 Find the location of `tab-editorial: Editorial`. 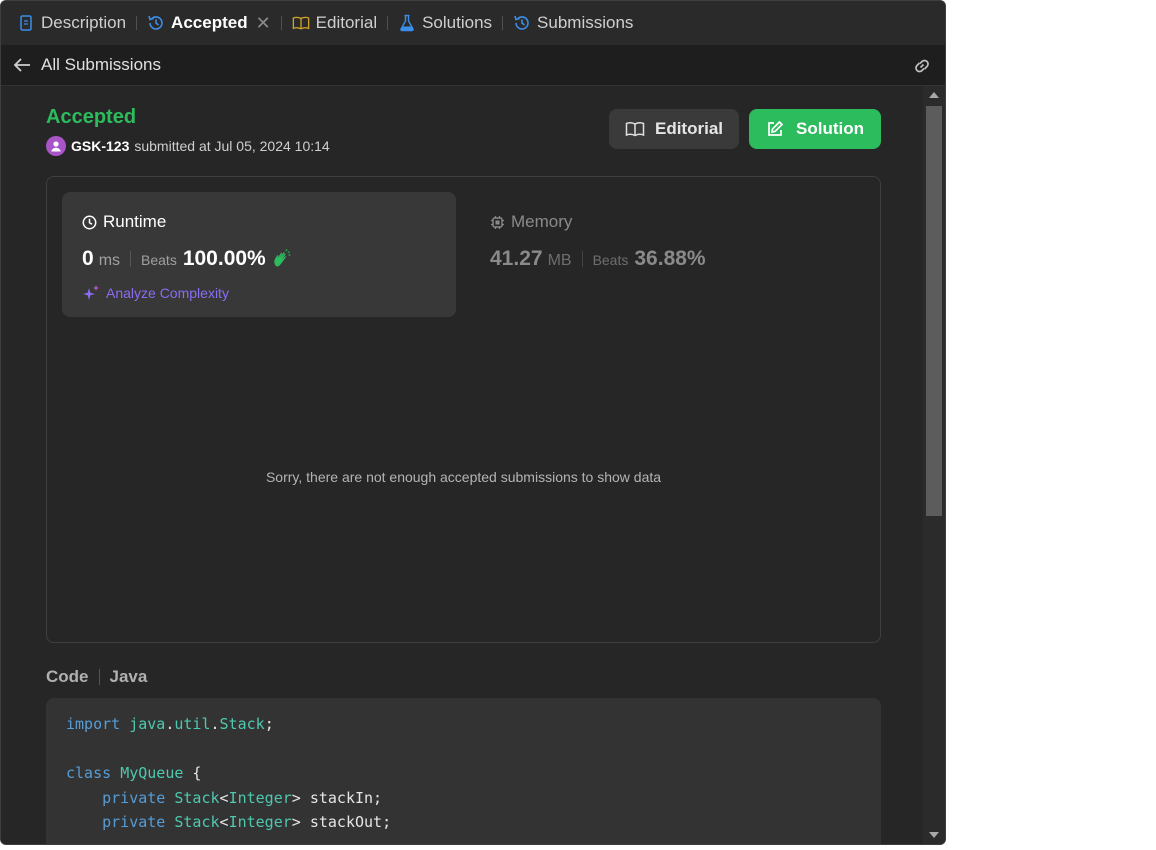

tab-editorial: Editorial is located at coordinates (334, 23).